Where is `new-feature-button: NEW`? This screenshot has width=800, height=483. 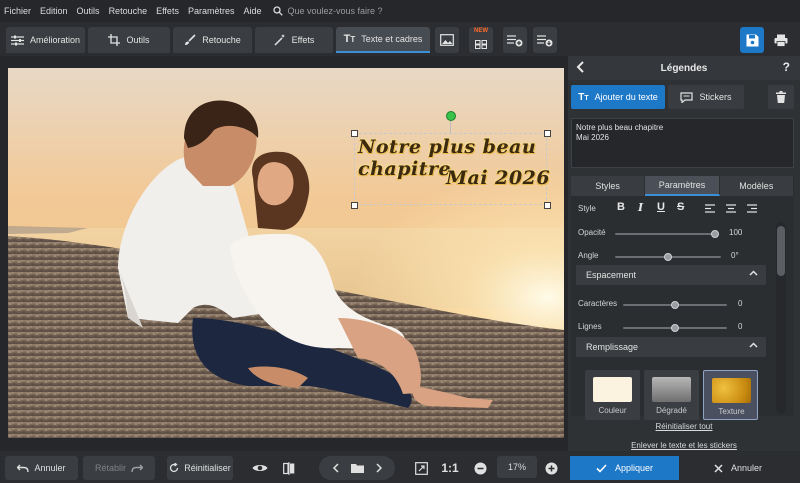
new-feature-button: NEW is located at coordinates (481, 40).